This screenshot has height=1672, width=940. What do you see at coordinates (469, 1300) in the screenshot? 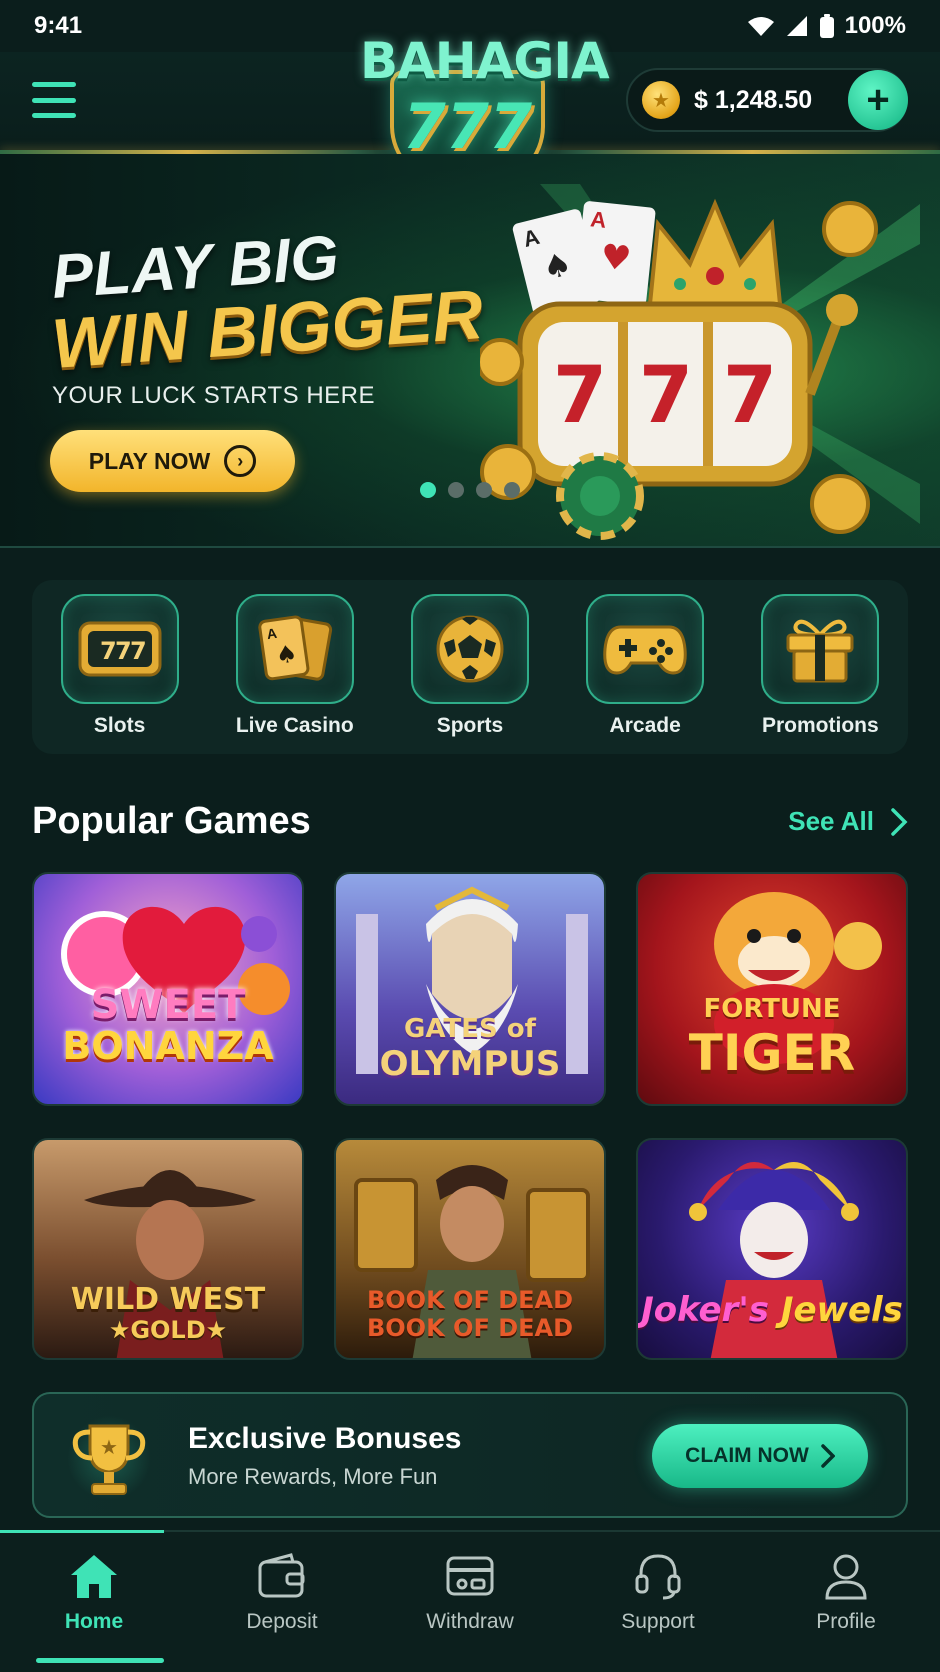
I see `game-title: BOOK OF DEAD` at bounding box center [469, 1300].